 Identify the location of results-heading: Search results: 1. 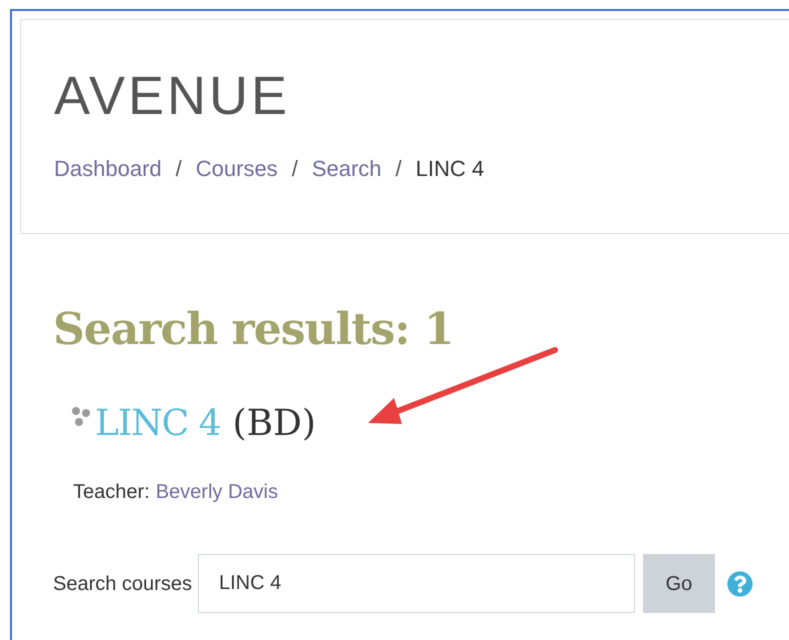
(253, 330).